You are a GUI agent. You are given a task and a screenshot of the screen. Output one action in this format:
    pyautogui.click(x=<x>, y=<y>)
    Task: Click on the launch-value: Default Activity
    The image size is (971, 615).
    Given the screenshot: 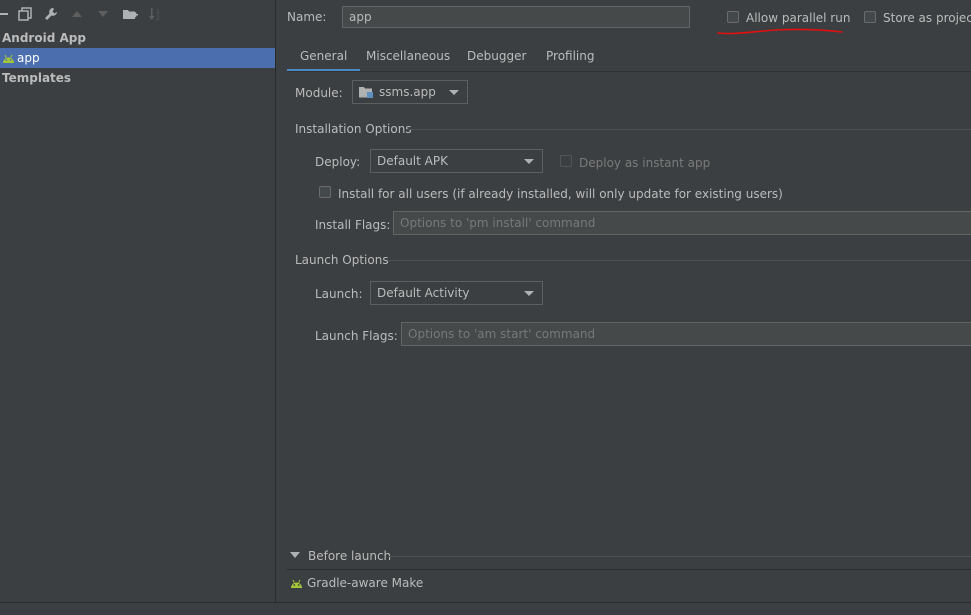 What is the action you would take?
    pyautogui.click(x=423, y=293)
    